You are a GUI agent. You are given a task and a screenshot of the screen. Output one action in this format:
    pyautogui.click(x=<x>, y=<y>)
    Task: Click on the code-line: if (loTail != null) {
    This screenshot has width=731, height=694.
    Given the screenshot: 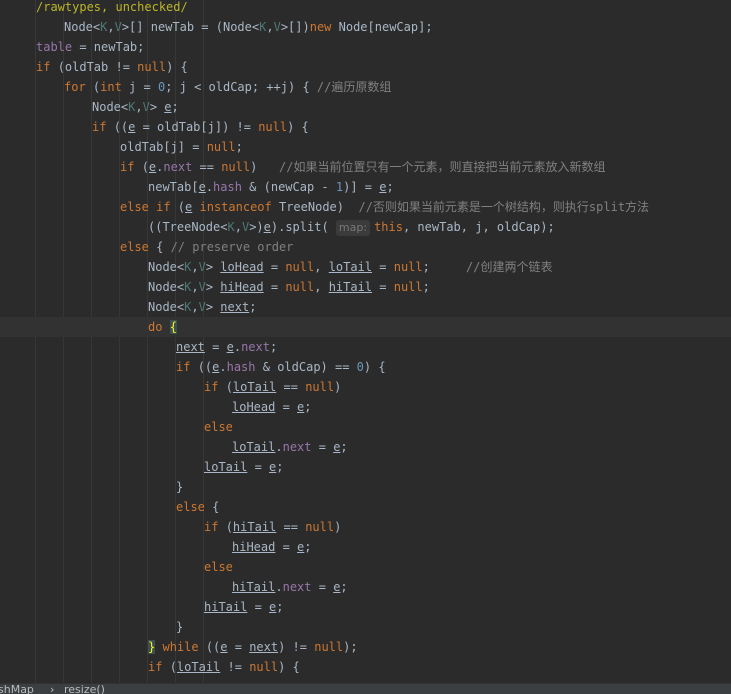 What is the action you would take?
    pyautogui.click(x=365, y=667)
    